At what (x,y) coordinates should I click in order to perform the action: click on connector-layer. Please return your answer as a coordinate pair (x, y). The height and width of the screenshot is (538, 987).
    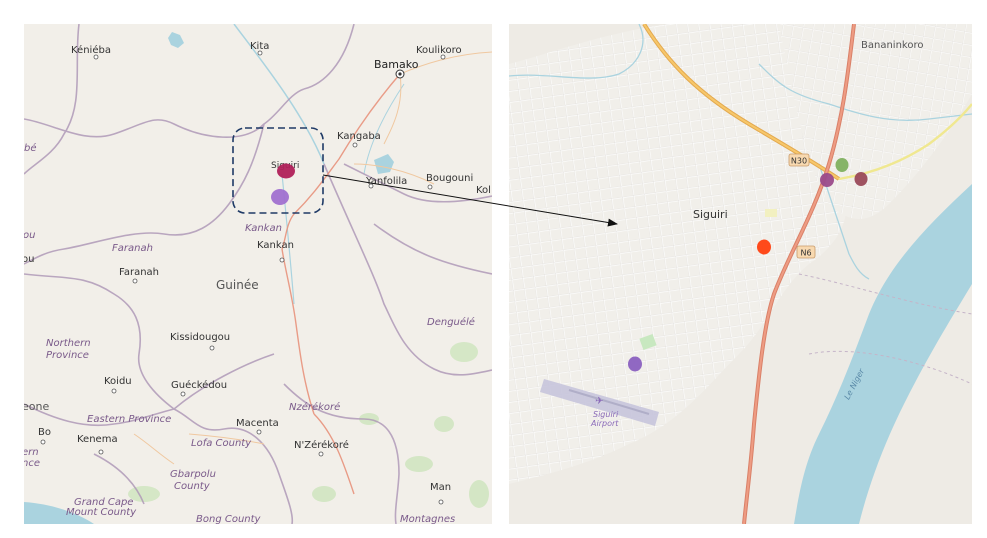
    Looking at the image, I should click on (470, 200).